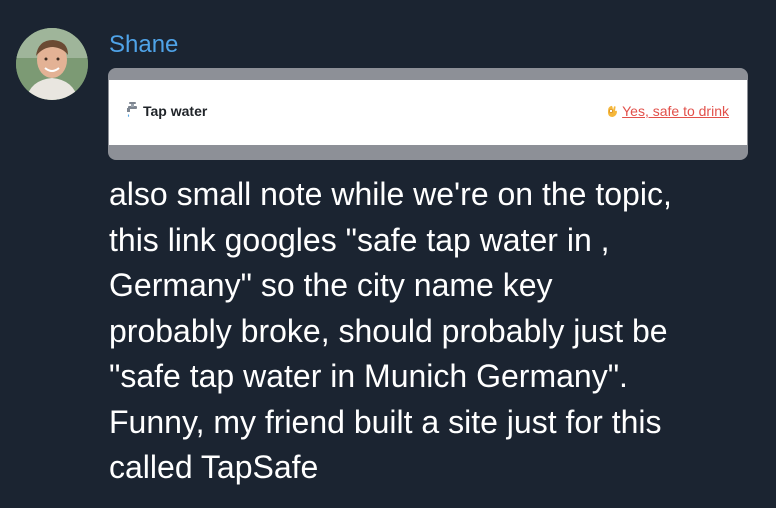 This screenshot has width=776, height=508. Describe the element at coordinates (359, 239) in the screenshot. I see `message-line: this link googles "safe tap water in ,` at that location.